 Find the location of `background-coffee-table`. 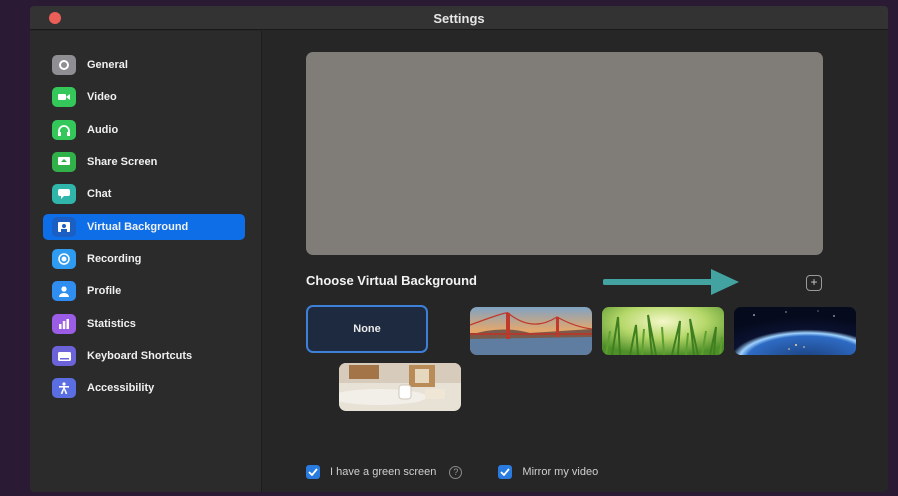

background-coffee-table is located at coordinates (400, 387).